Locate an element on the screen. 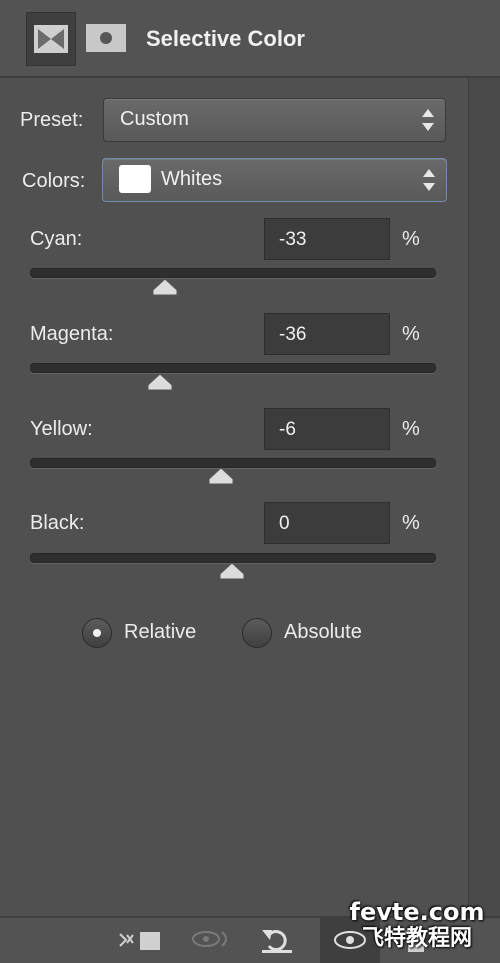 The height and width of the screenshot is (963, 500). black-label: Black: is located at coordinates (57, 523).